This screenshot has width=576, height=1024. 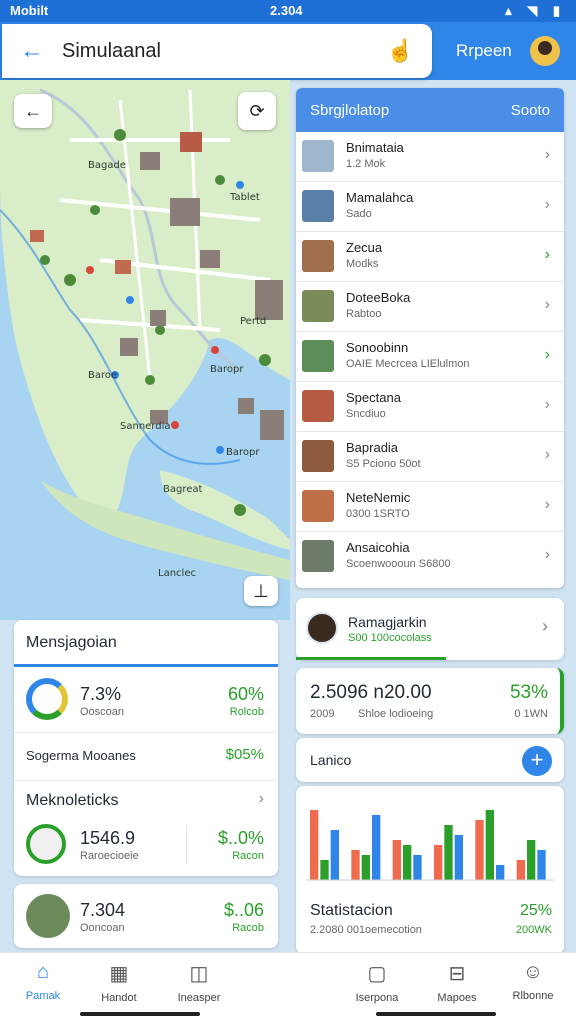 I want to click on status-bar: Mobilt 2.304 ▴ ◥ ▮, so click(x=288, y=11).